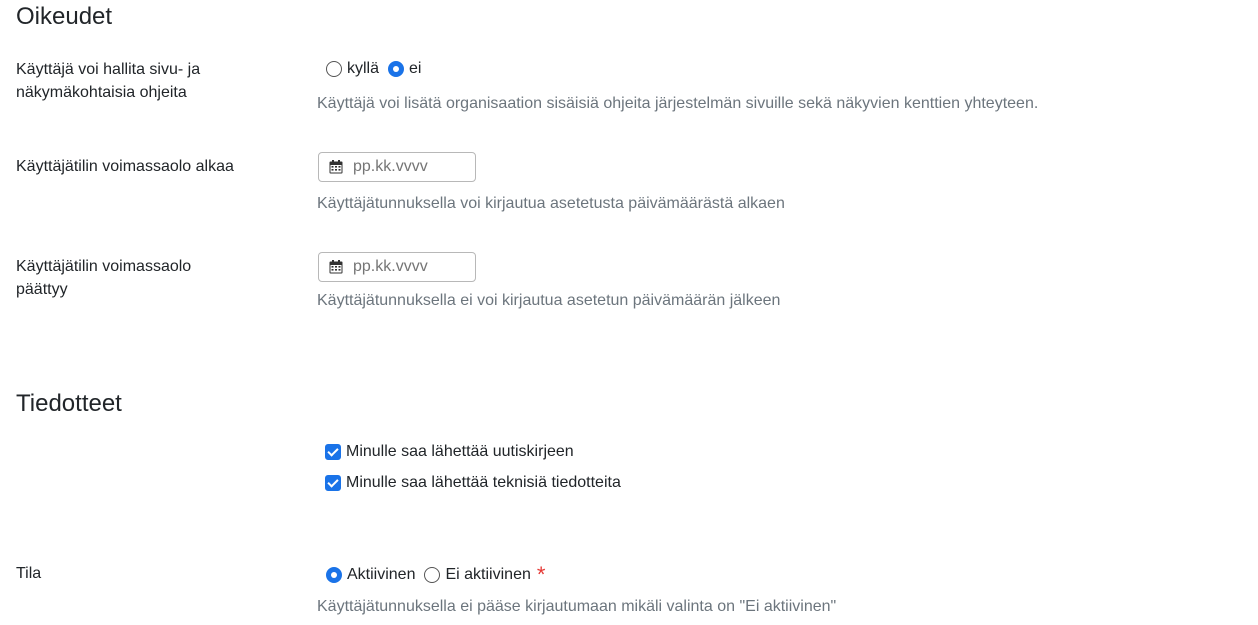 This screenshot has width=1258, height=625. I want to click on status-label: Tila, so click(29, 573).